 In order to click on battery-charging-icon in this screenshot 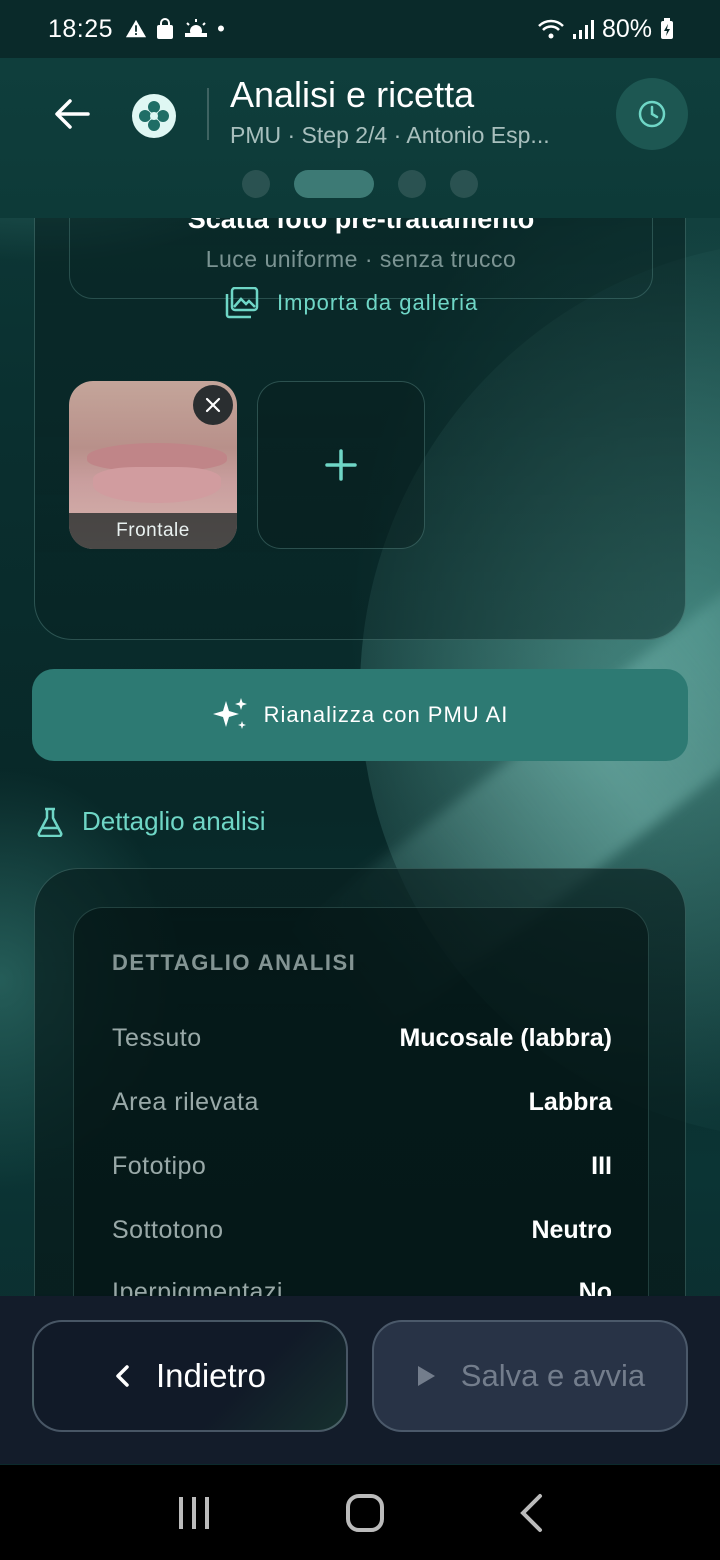, I will do `click(667, 28)`.